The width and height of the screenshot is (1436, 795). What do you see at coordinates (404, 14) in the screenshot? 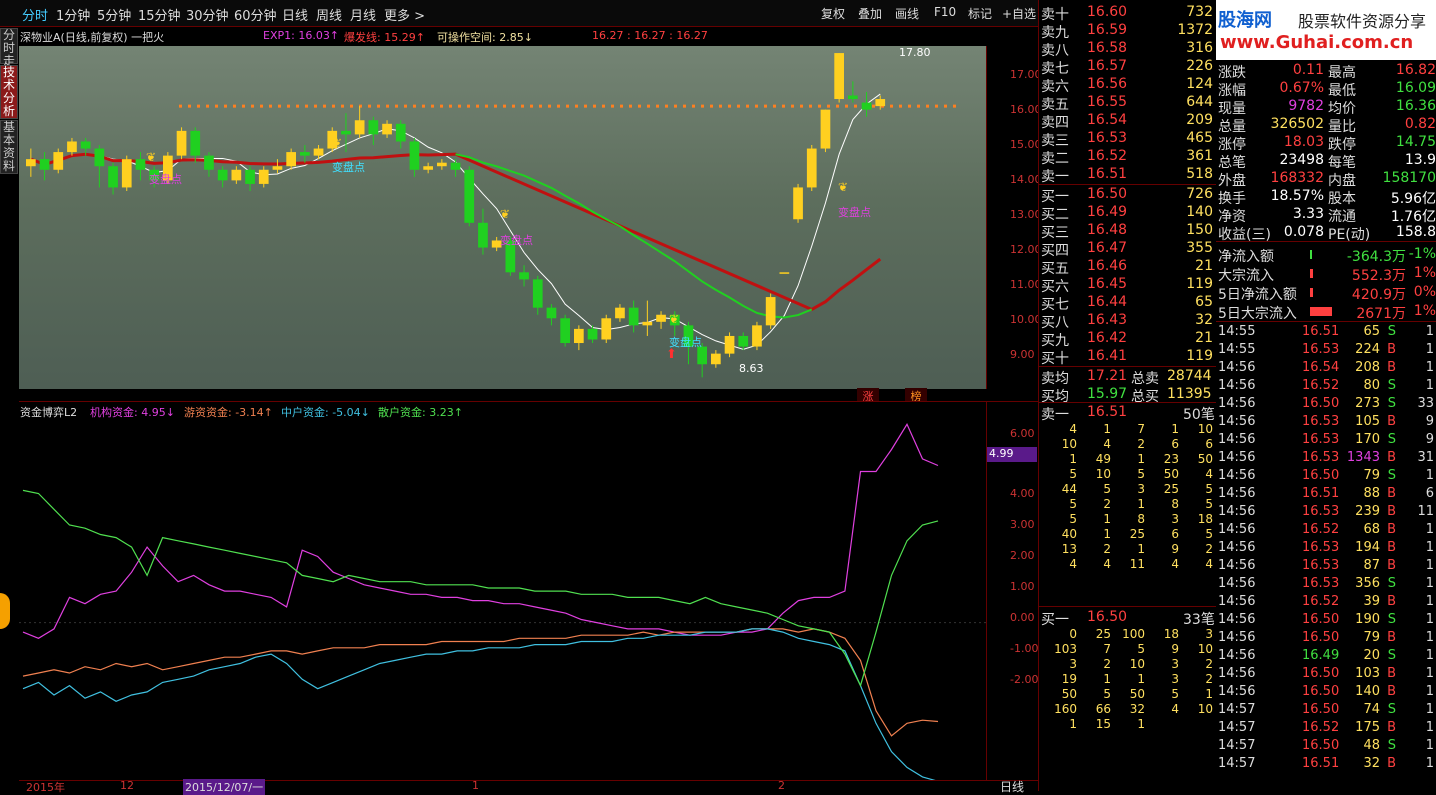
I see `period-tab-more: 更多 >` at bounding box center [404, 14].